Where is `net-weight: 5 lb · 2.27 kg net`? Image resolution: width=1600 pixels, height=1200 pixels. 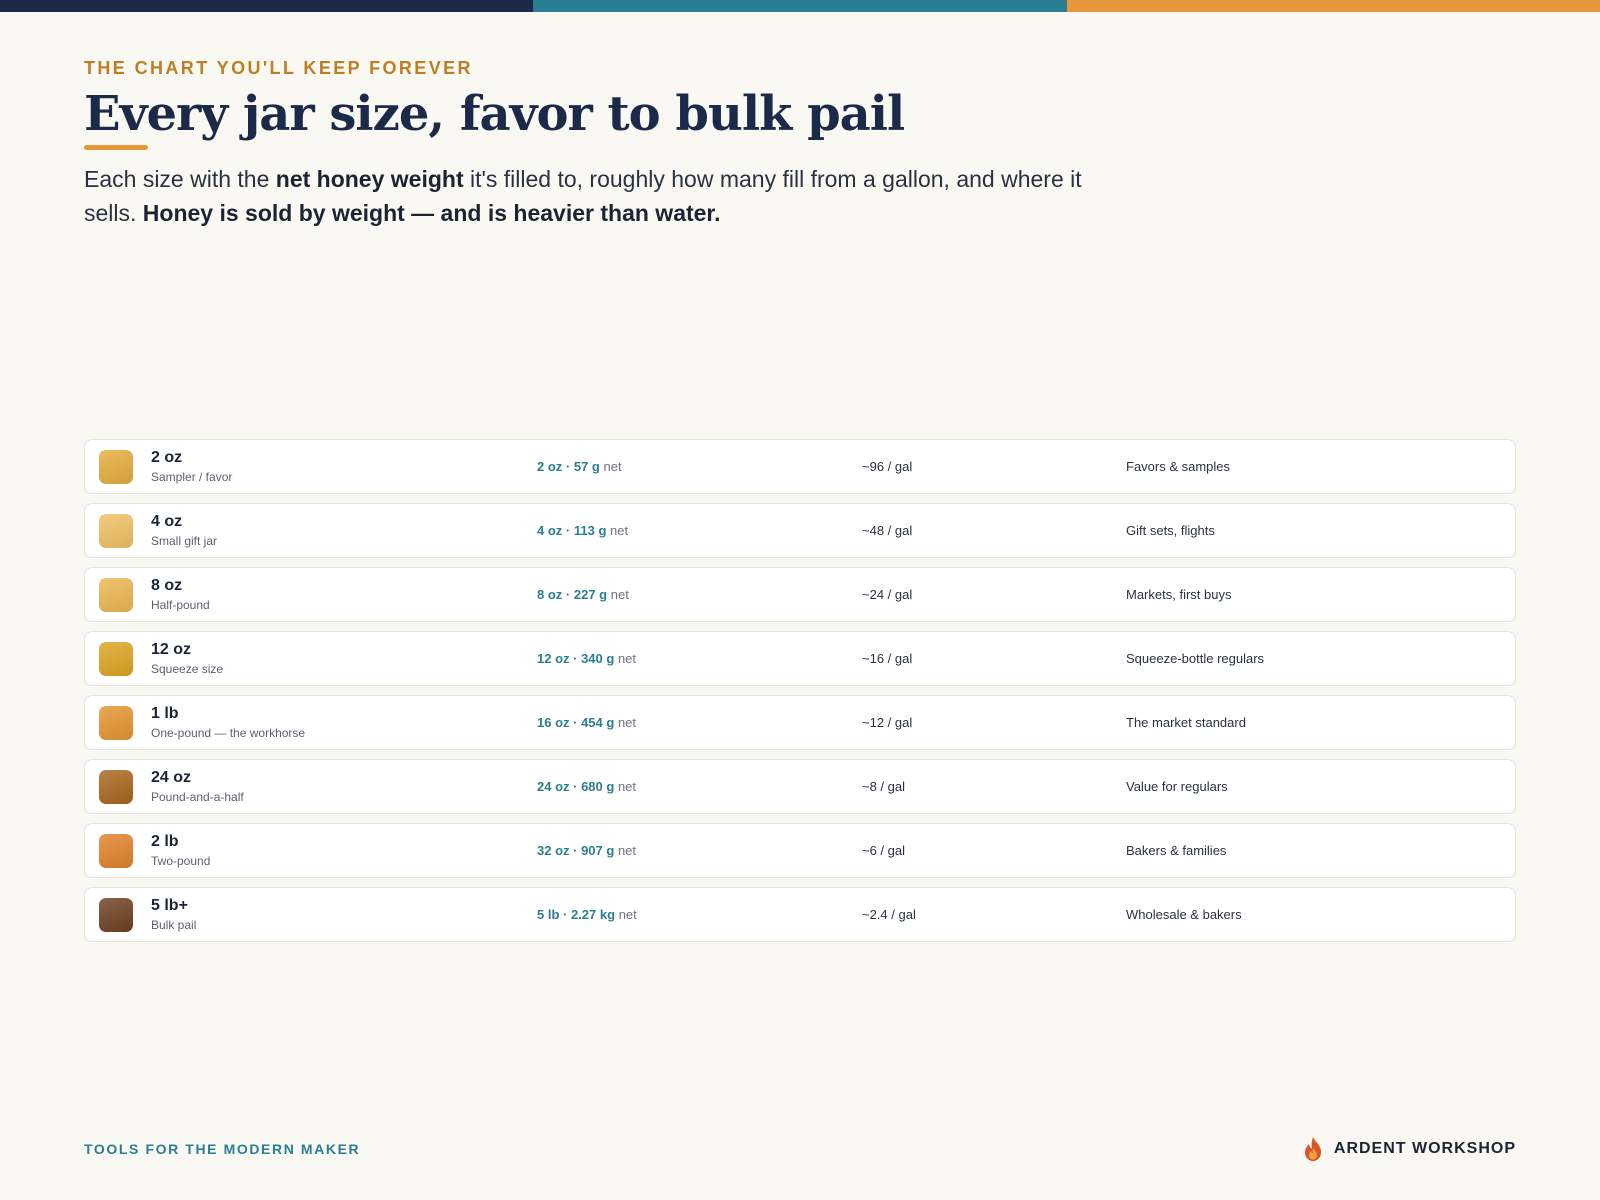 net-weight: 5 lb · 2.27 kg net is located at coordinates (587, 914).